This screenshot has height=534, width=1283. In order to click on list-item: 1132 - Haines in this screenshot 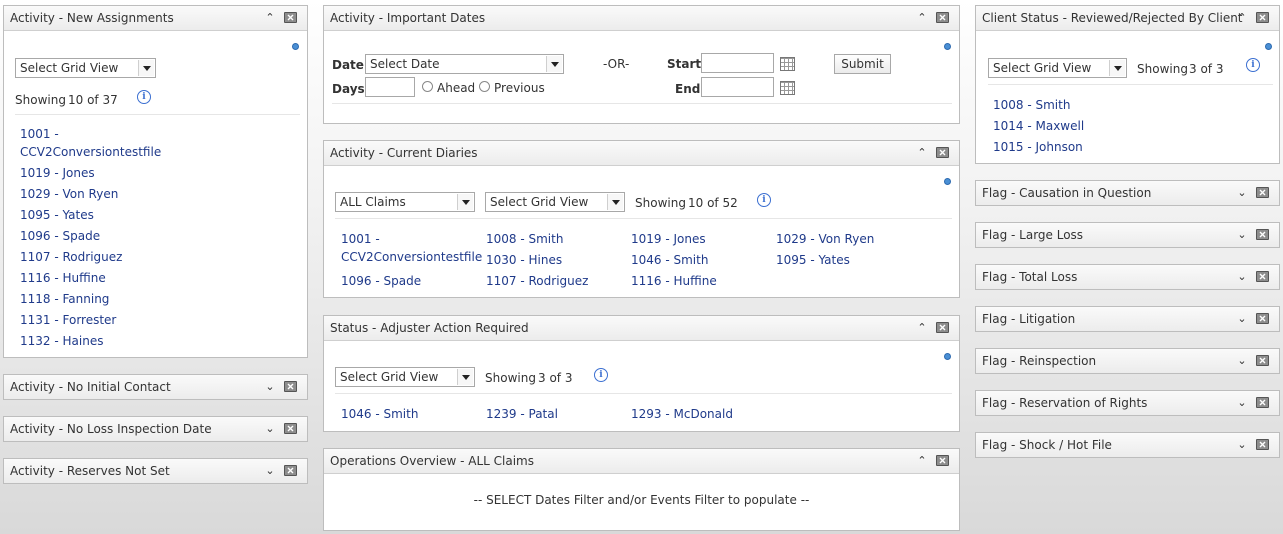, I will do `click(61, 341)`.